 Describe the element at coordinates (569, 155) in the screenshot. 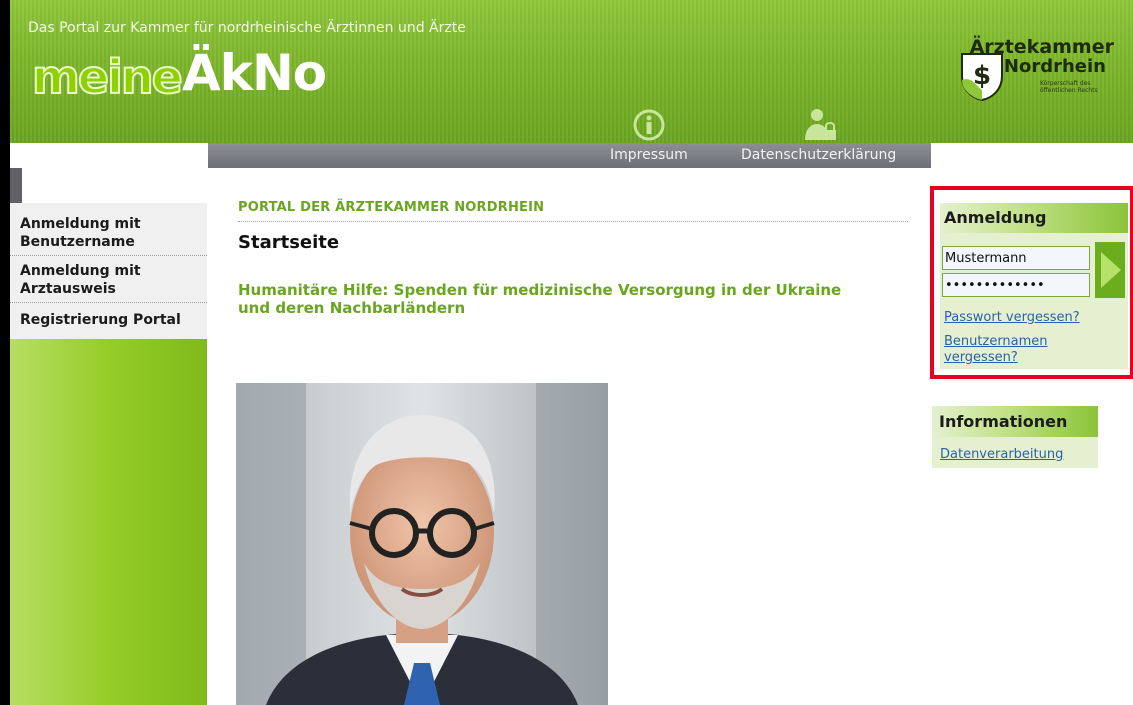

I see `top-navigation: Impressum Datenschutzerklärung` at that location.